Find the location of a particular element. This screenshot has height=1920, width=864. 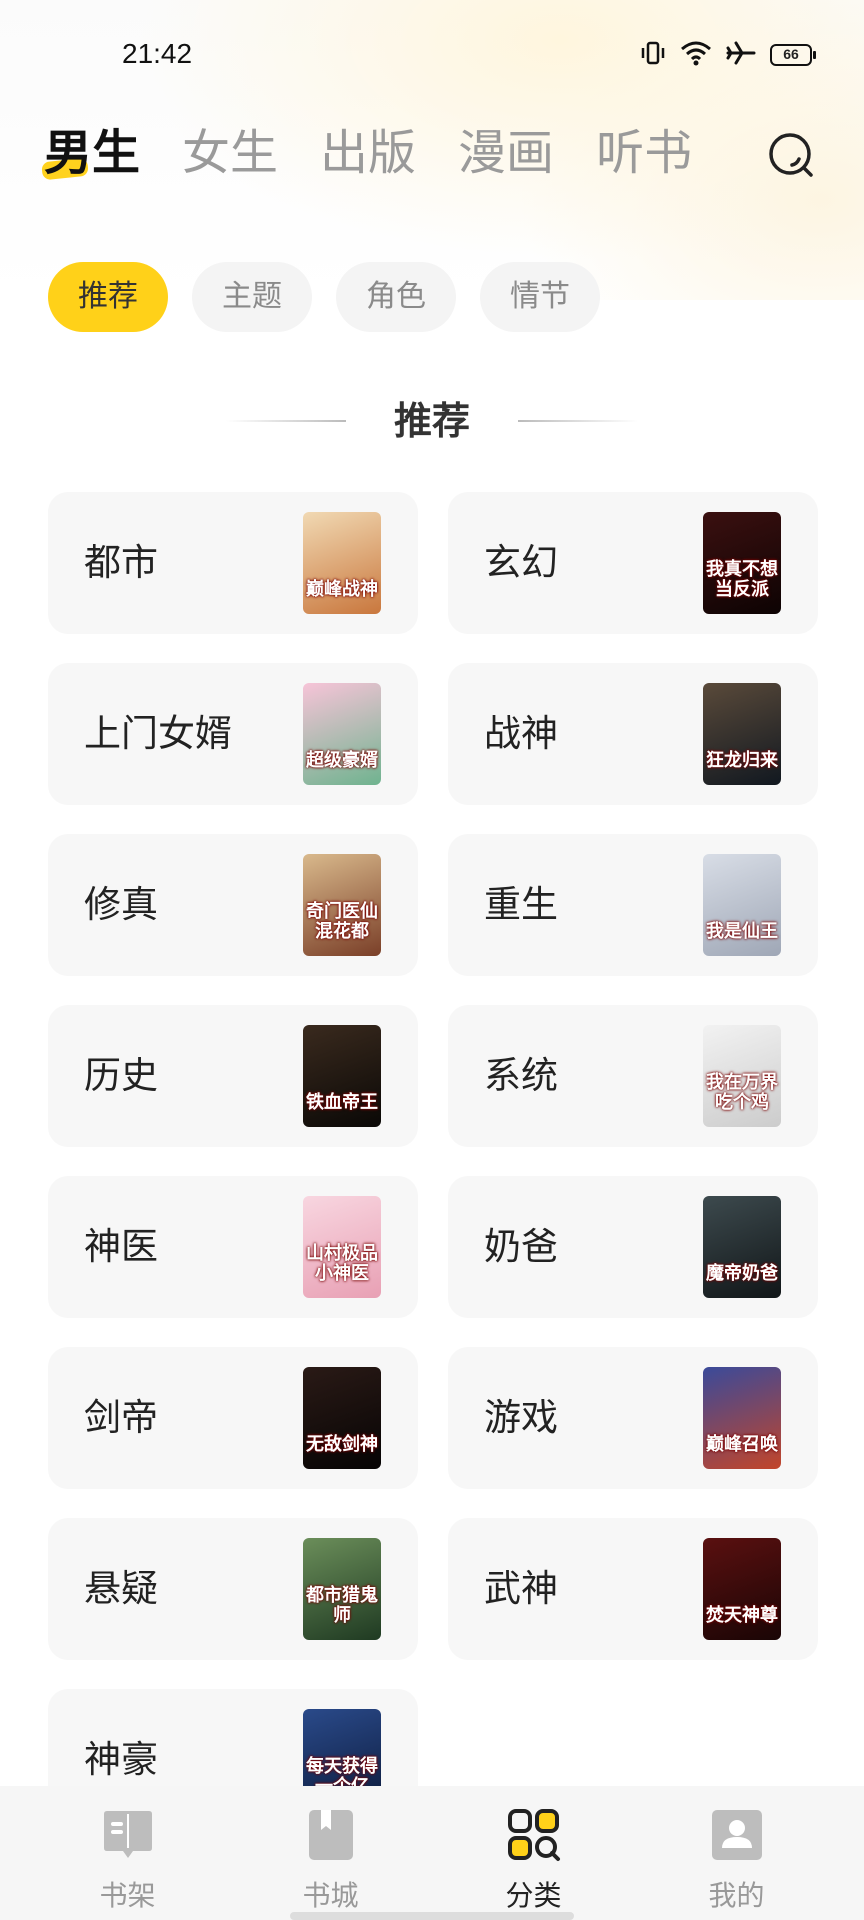

book-cover: 我真不想当反派 is located at coordinates (742, 563).